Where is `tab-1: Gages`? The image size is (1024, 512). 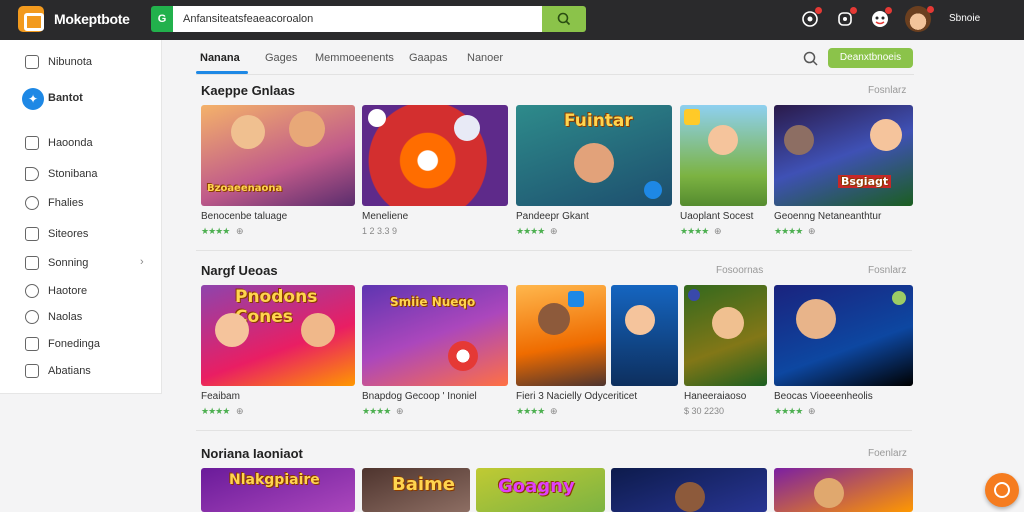
tab-1: Gages is located at coordinates (281, 58).